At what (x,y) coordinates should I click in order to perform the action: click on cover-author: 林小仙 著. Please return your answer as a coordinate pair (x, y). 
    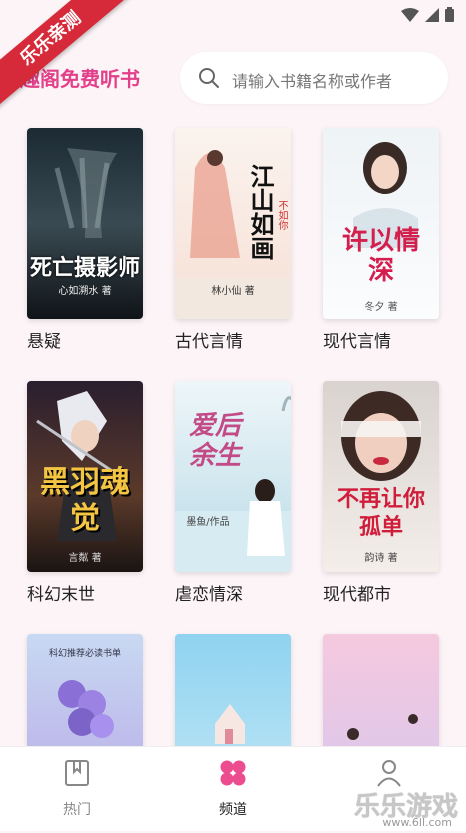
    Looking at the image, I should click on (233, 291).